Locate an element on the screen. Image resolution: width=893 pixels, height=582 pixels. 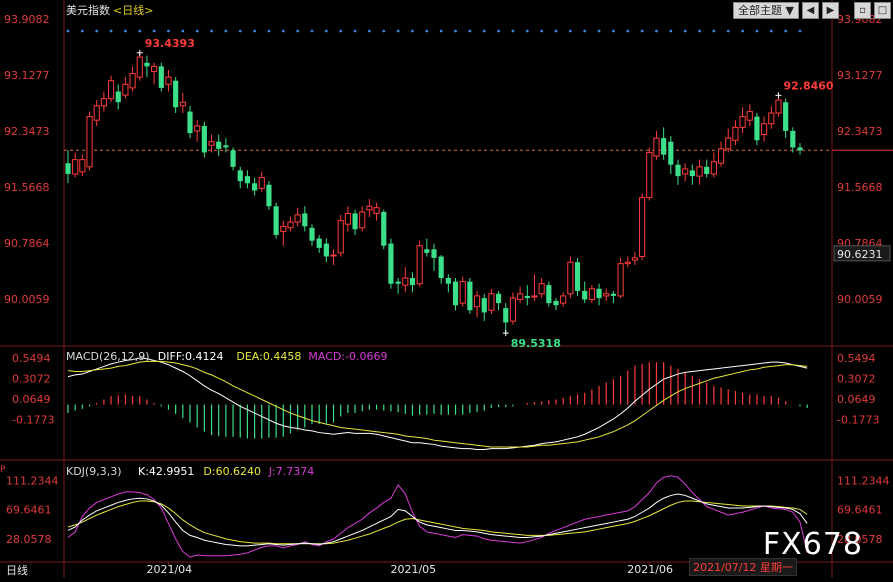
kdj-y-tick-left: 69.6461 is located at coordinates (29, 510).